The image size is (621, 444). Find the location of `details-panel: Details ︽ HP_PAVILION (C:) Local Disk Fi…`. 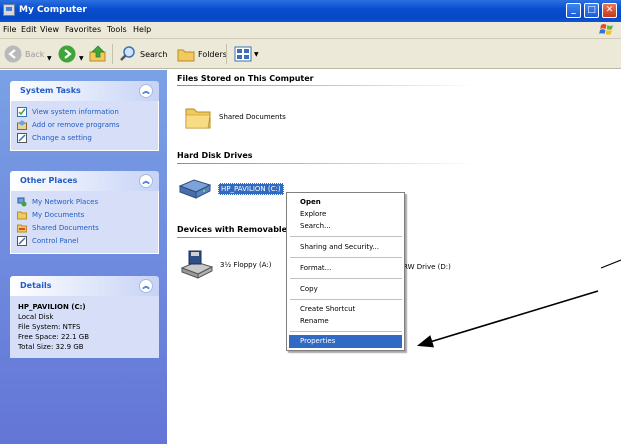

details-panel: Details ︽ HP_PAVILION (C:) Local Disk Fi… is located at coordinates (84, 317).